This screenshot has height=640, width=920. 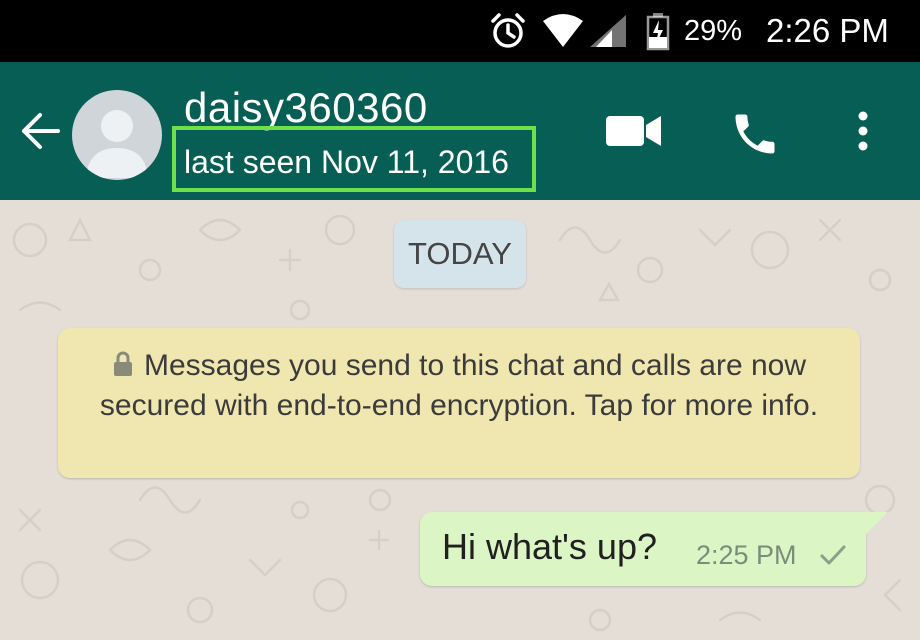 What do you see at coordinates (827, 30) in the screenshot?
I see `status-time: 2:26 PM` at bounding box center [827, 30].